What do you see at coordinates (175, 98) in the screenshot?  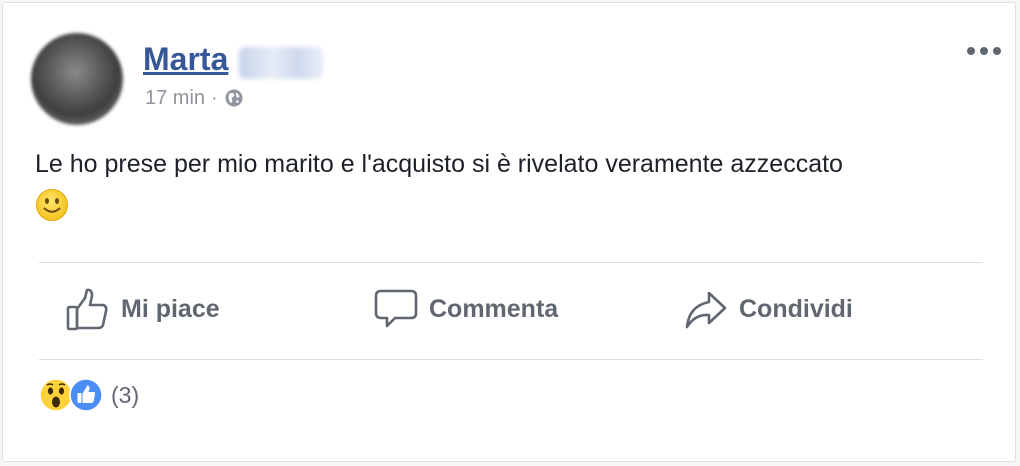 I see `post-timestamp: 17 min` at bounding box center [175, 98].